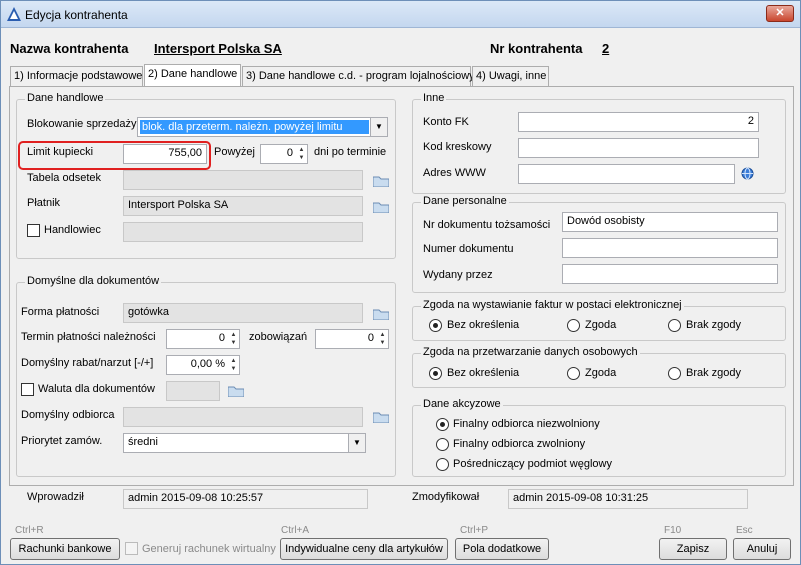 The width and height of the screenshot is (801, 565). What do you see at coordinates (626, 174) in the screenshot?
I see `adres-www-input` at bounding box center [626, 174].